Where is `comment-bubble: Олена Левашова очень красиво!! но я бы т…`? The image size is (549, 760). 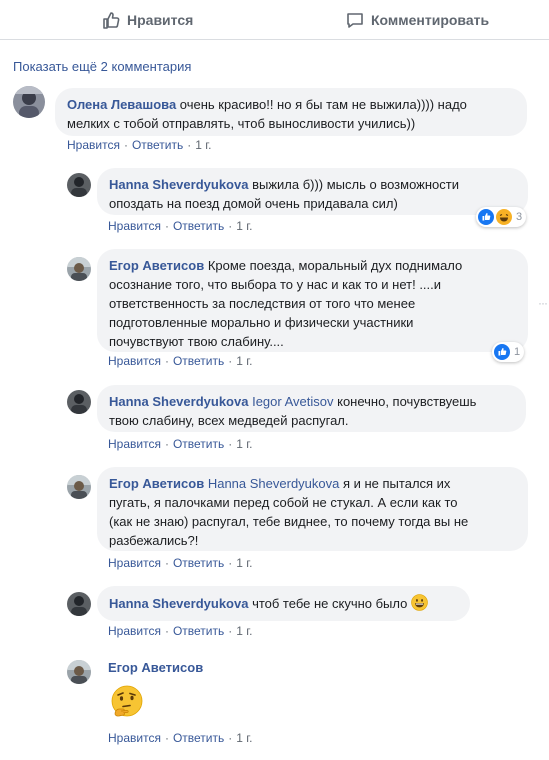 comment-bubble: Олена Левашова очень красиво!! но я бы т… is located at coordinates (291, 112).